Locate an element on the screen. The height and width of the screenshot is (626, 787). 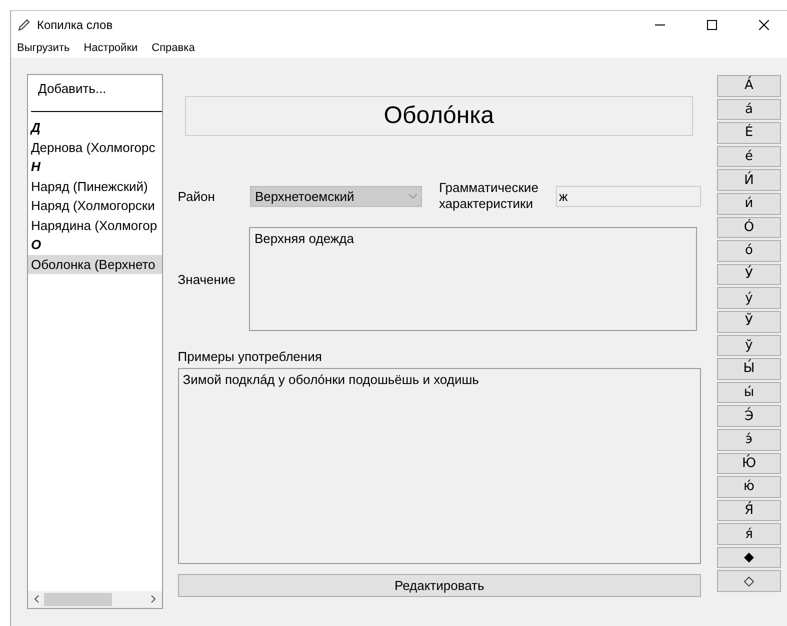
word-title: Оболóнка is located at coordinates (438, 116).